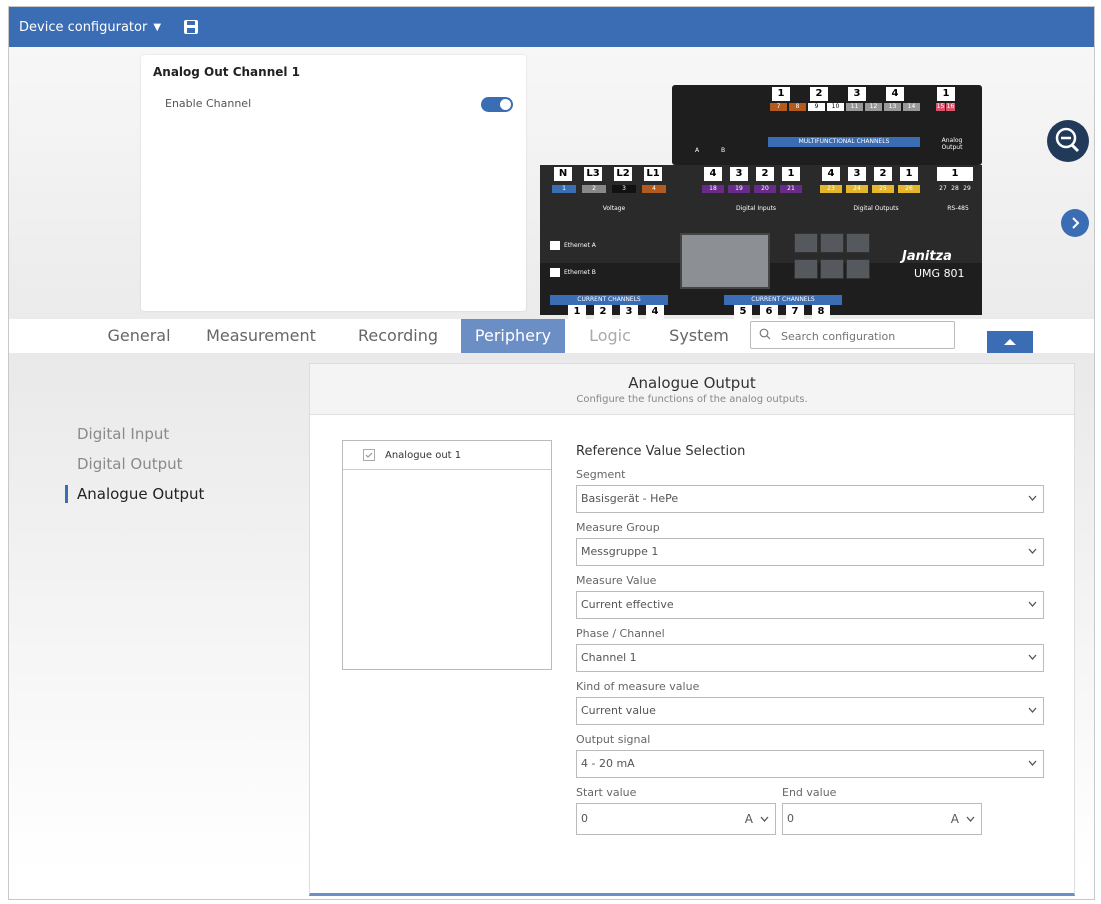  I want to click on save-icon, so click(191, 27).